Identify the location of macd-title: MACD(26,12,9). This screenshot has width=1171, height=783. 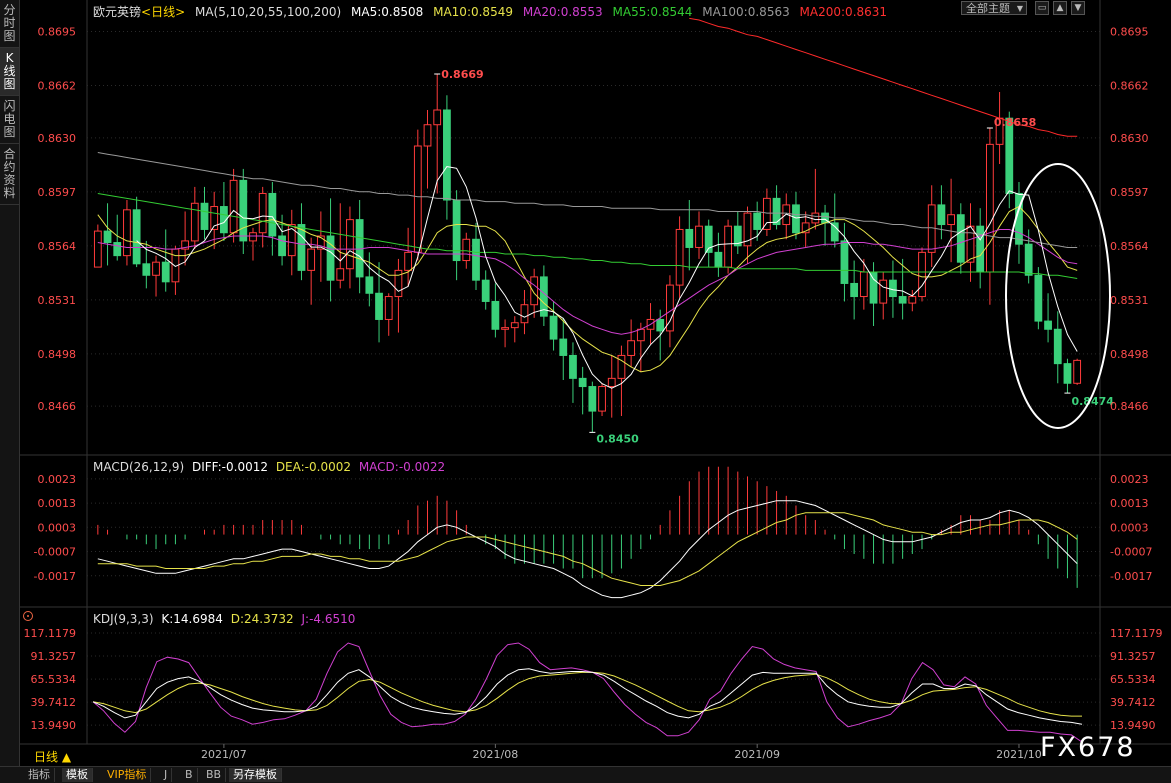
(139, 467).